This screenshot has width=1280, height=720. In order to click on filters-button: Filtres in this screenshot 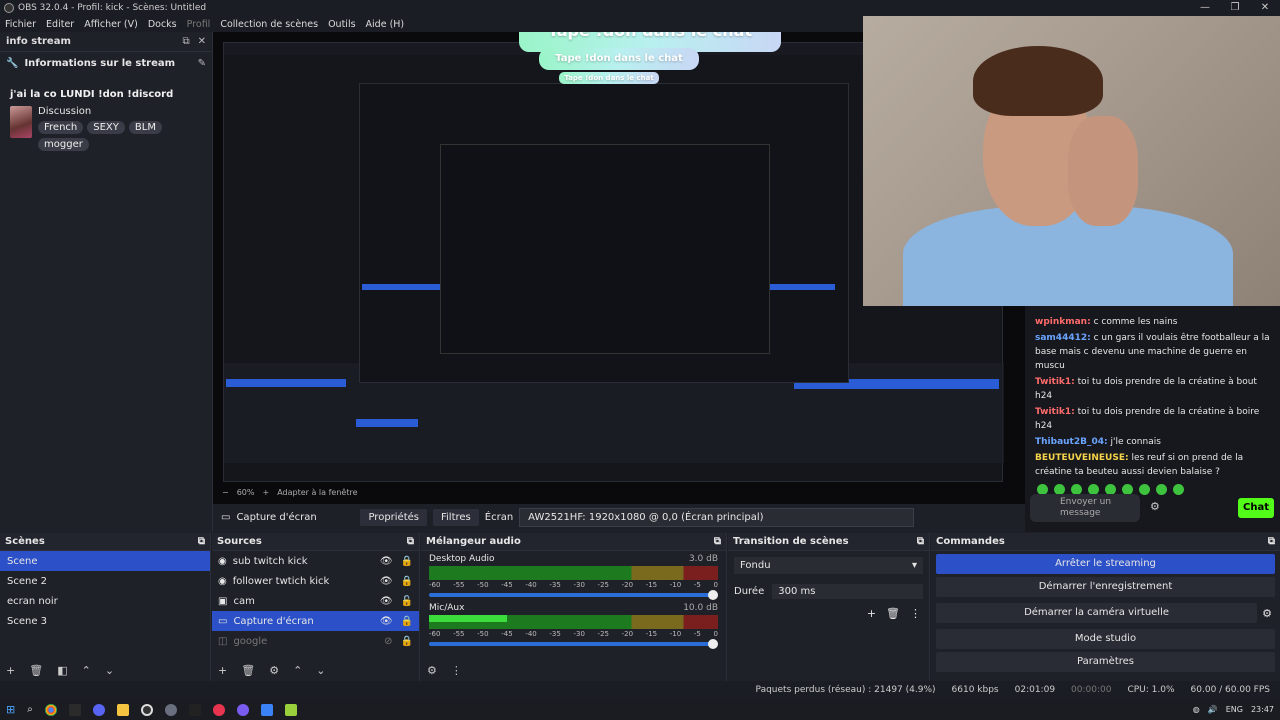, I will do `click(456, 517)`.